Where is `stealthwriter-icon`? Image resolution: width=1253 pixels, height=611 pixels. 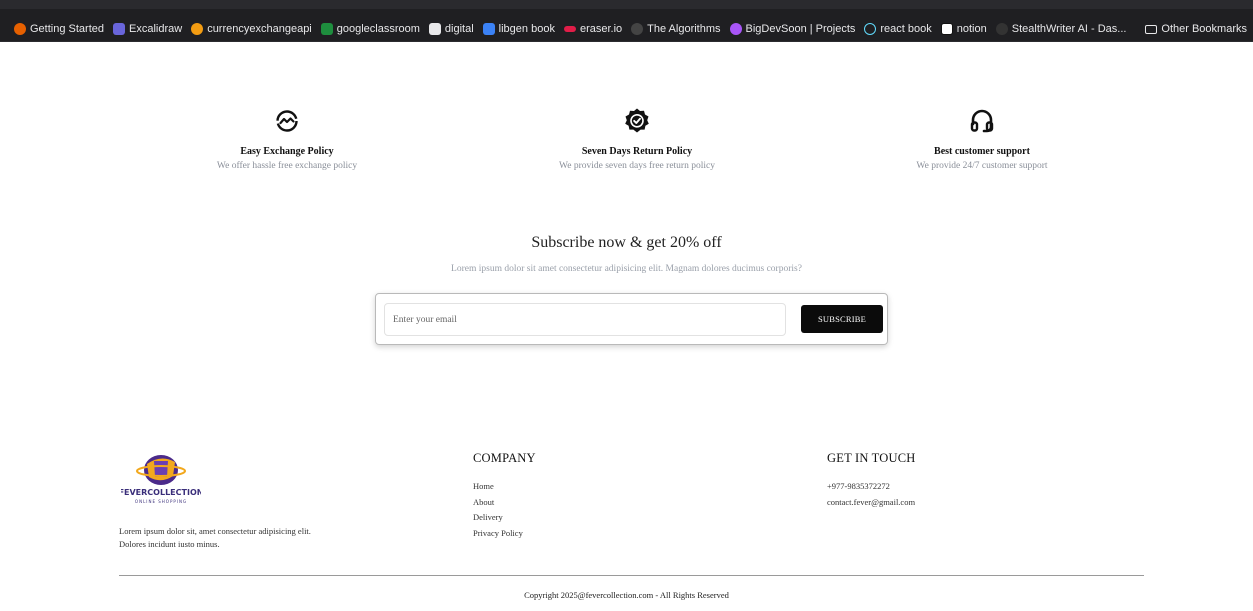
stealthwriter-icon is located at coordinates (1001, 29).